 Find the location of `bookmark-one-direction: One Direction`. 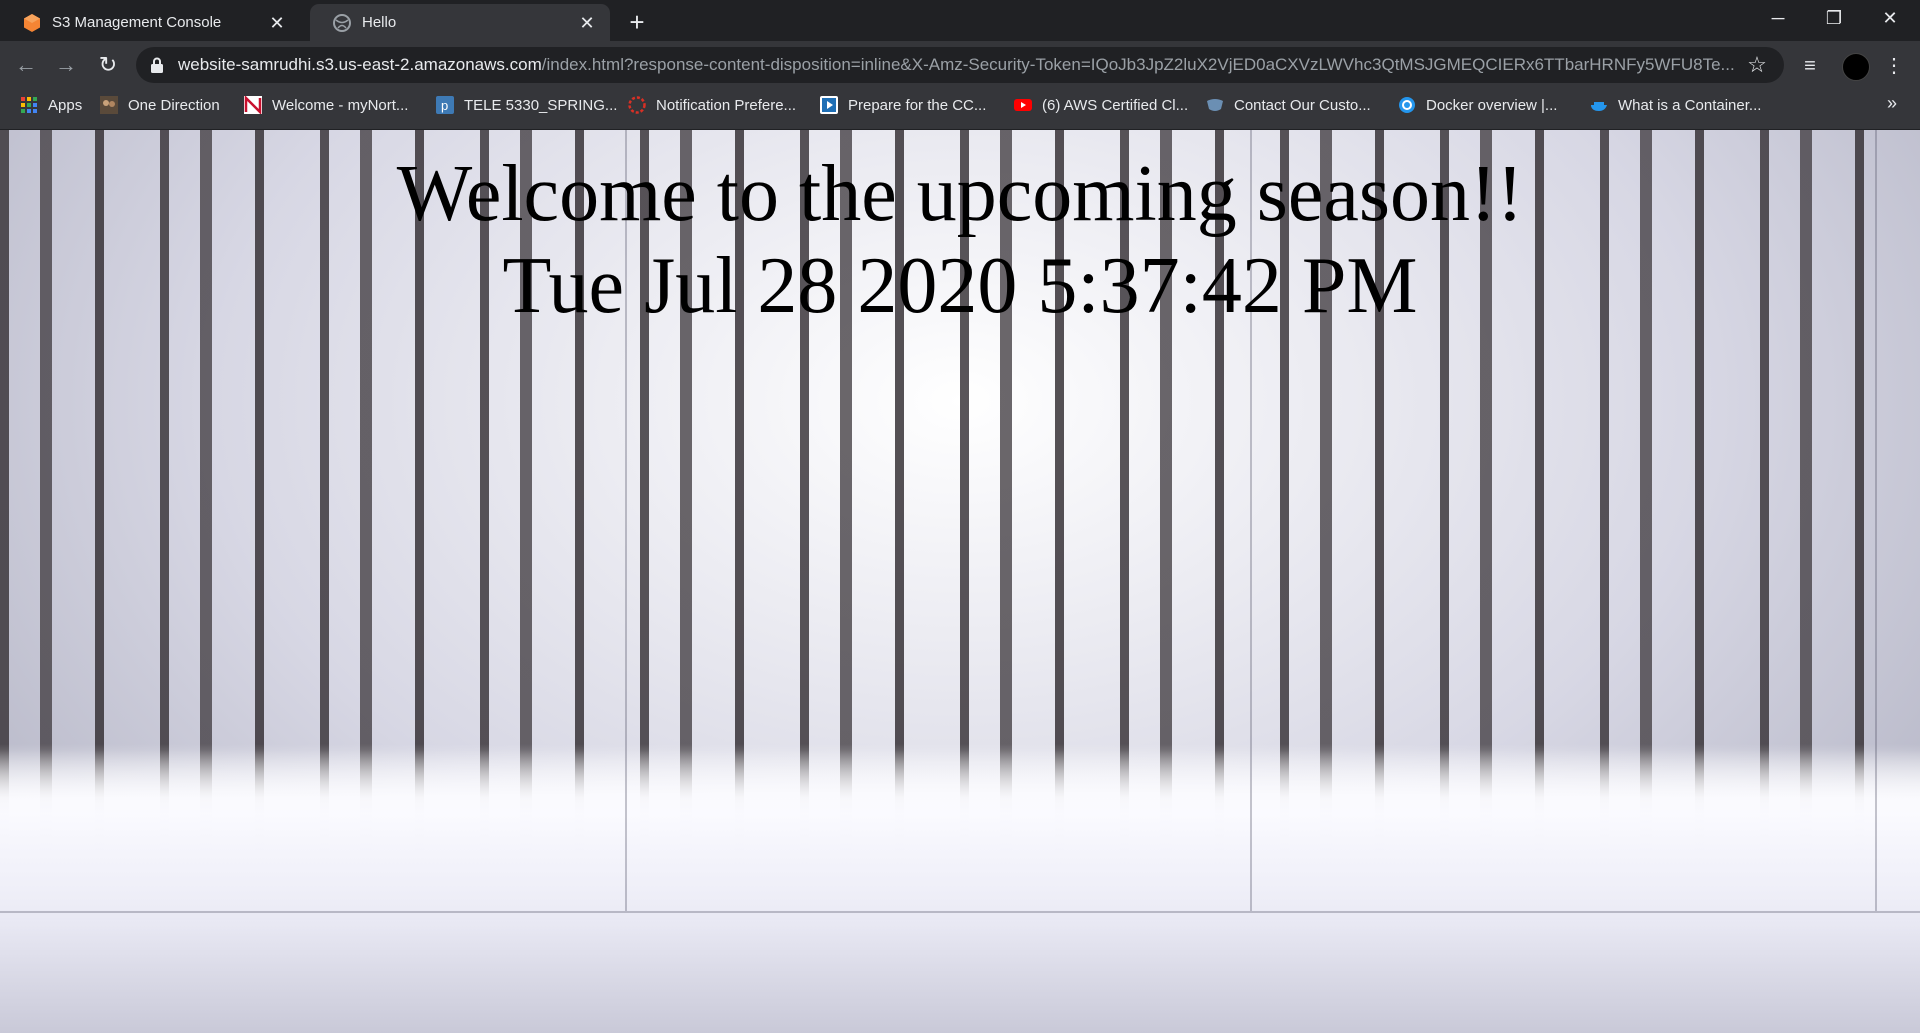

bookmark-one-direction: One Direction is located at coordinates (160, 105).